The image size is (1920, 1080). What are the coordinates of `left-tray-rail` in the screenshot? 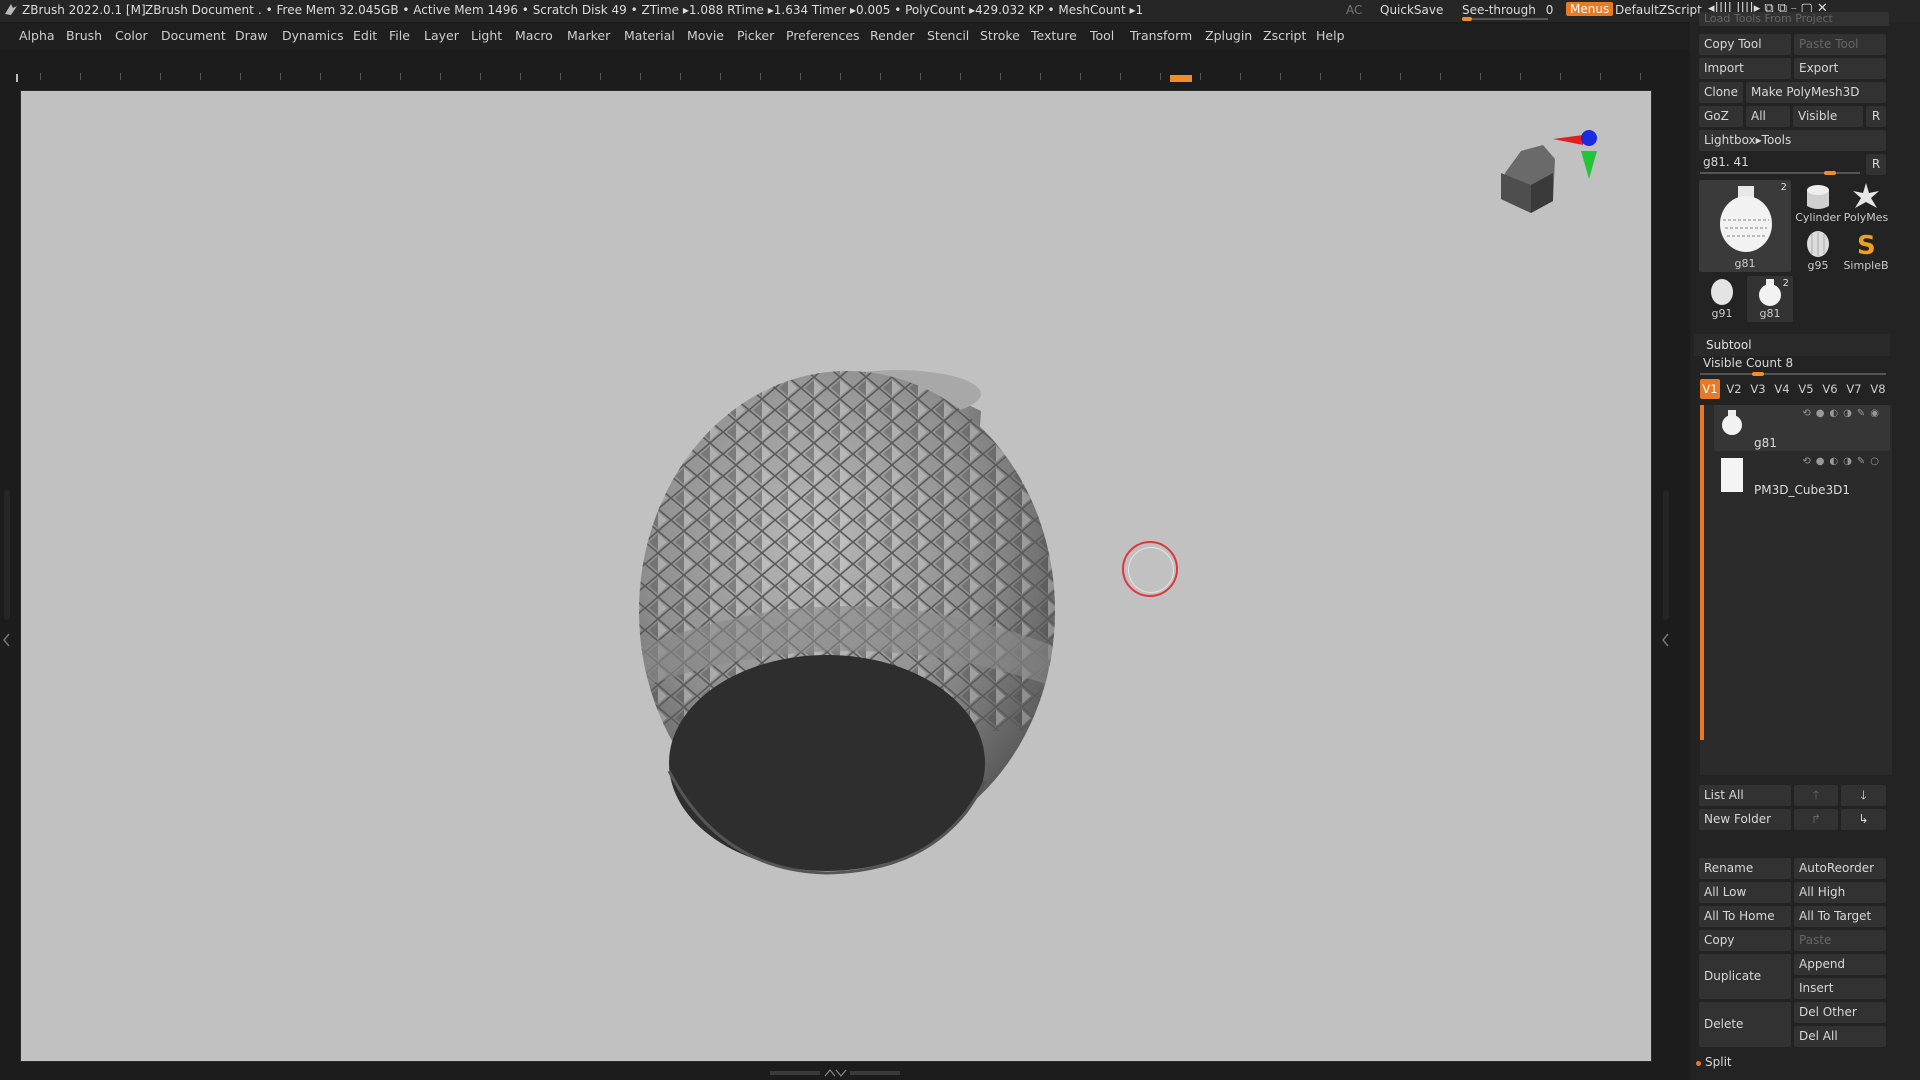 It's located at (7, 576).